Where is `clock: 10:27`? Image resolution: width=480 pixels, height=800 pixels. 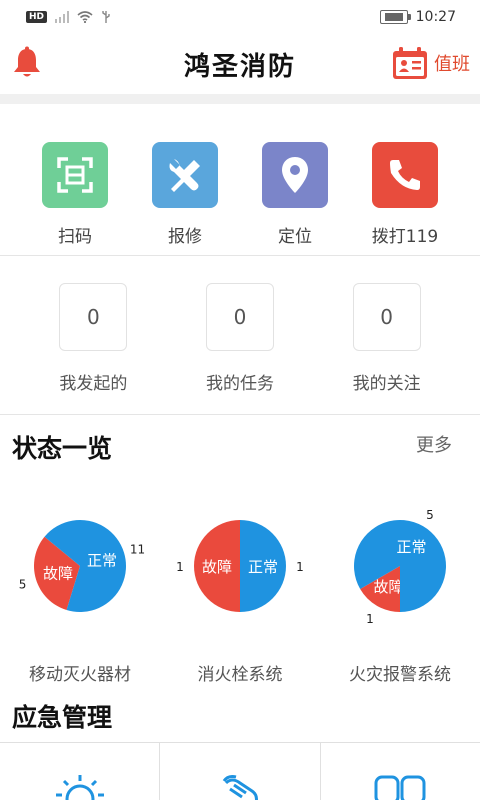 clock: 10:27 is located at coordinates (435, 17).